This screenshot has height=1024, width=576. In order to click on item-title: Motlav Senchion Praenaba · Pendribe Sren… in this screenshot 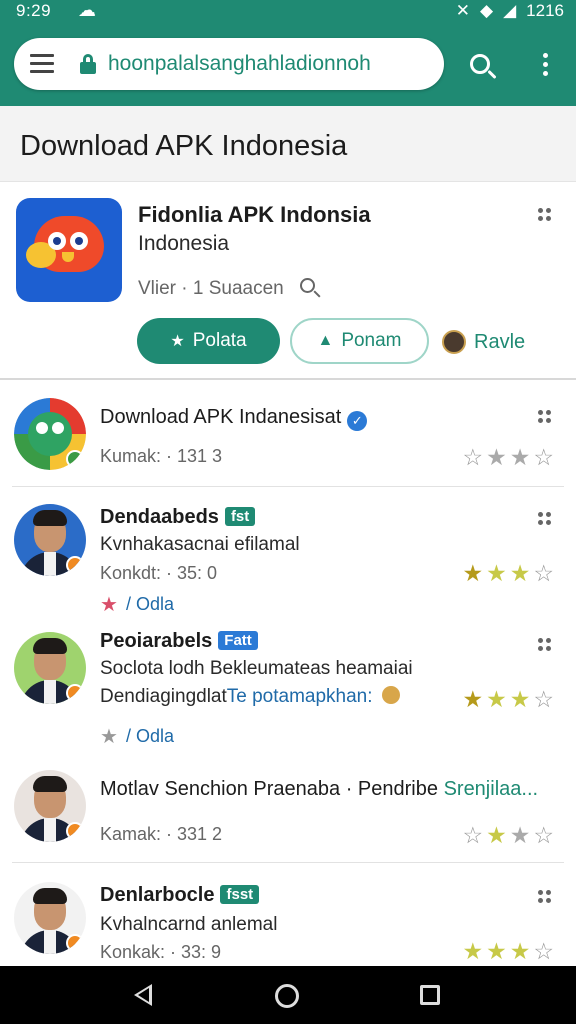, I will do `click(319, 789)`.